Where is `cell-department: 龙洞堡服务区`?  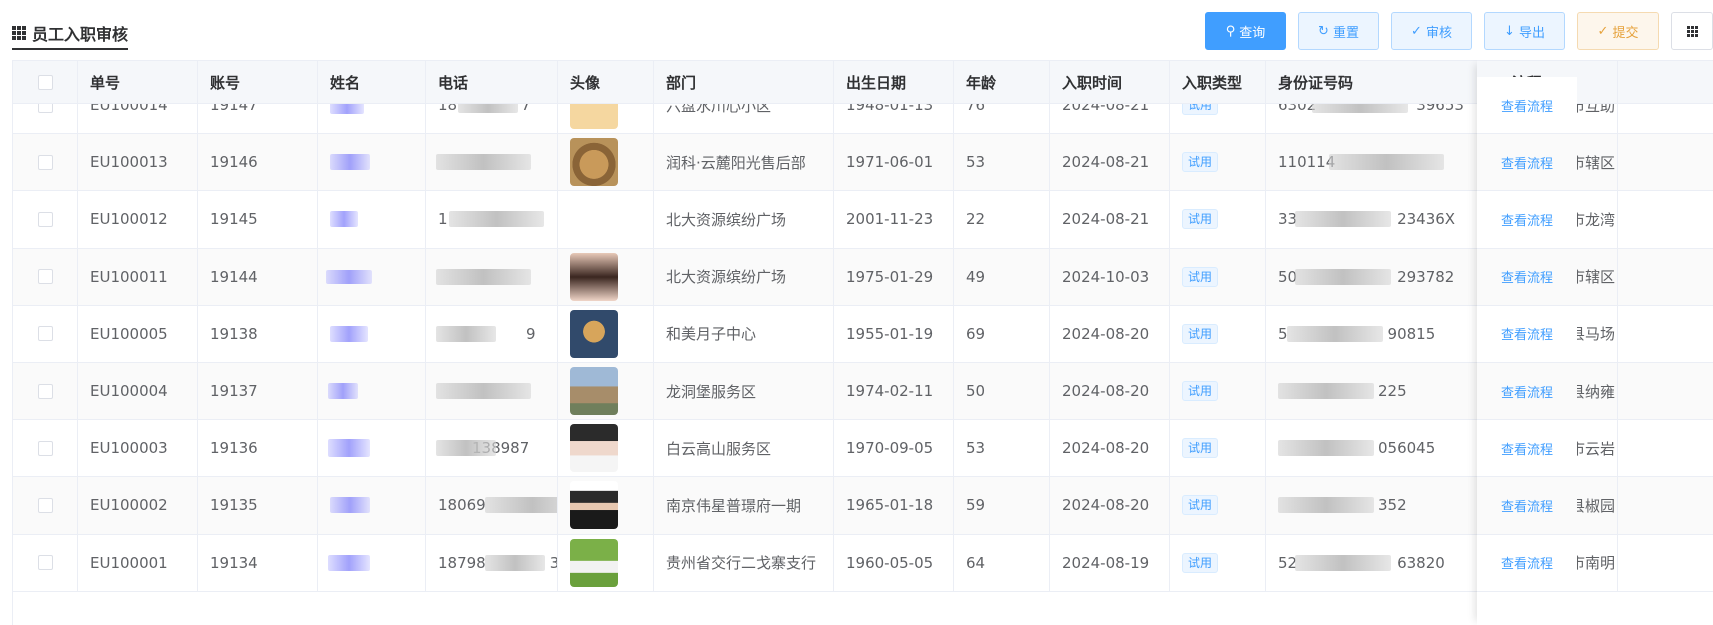 cell-department: 龙洞堡服务区 is located at coordinates (744, 391).